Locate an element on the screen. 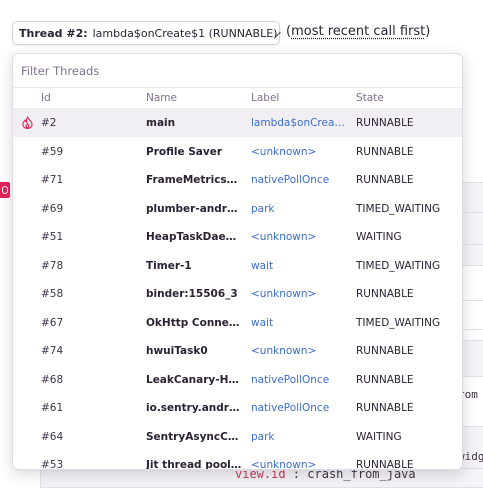 This screenshot has width=483, height=488. thread-row: #67 OkHttp Connecti... wait TIMED_WAITING is located at coordinates (237, 323).